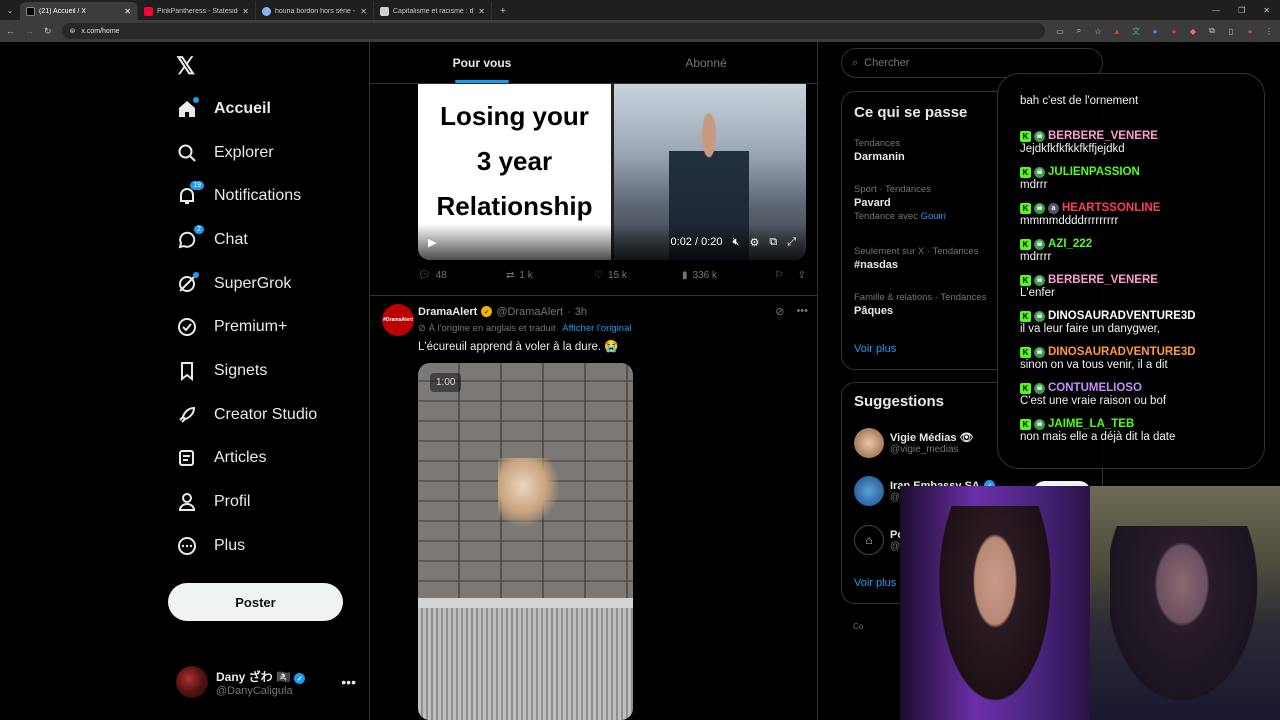 The width and height of the screenshot is (1280, 720). What do you see at coordinates (779, 311) in the screenshot?
I see `grok-icon: ⊘` at bounding box center [779, 311].